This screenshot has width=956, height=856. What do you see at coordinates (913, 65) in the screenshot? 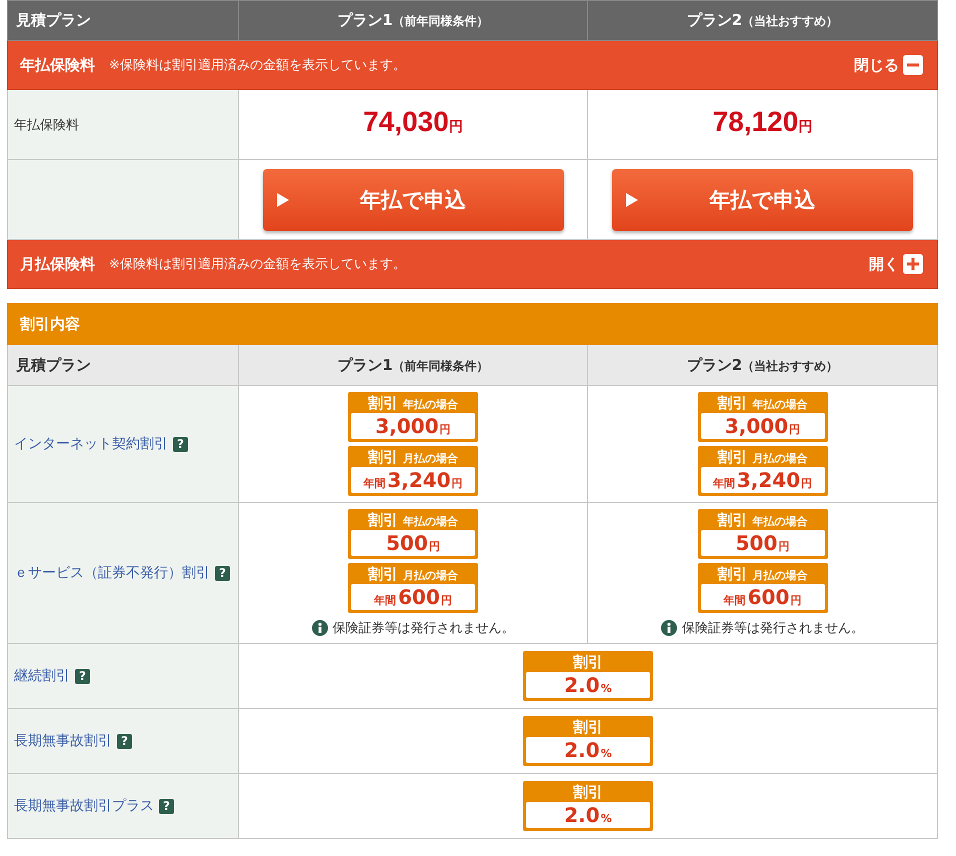
I see `minus-icon` at bounding box center [913, 65].